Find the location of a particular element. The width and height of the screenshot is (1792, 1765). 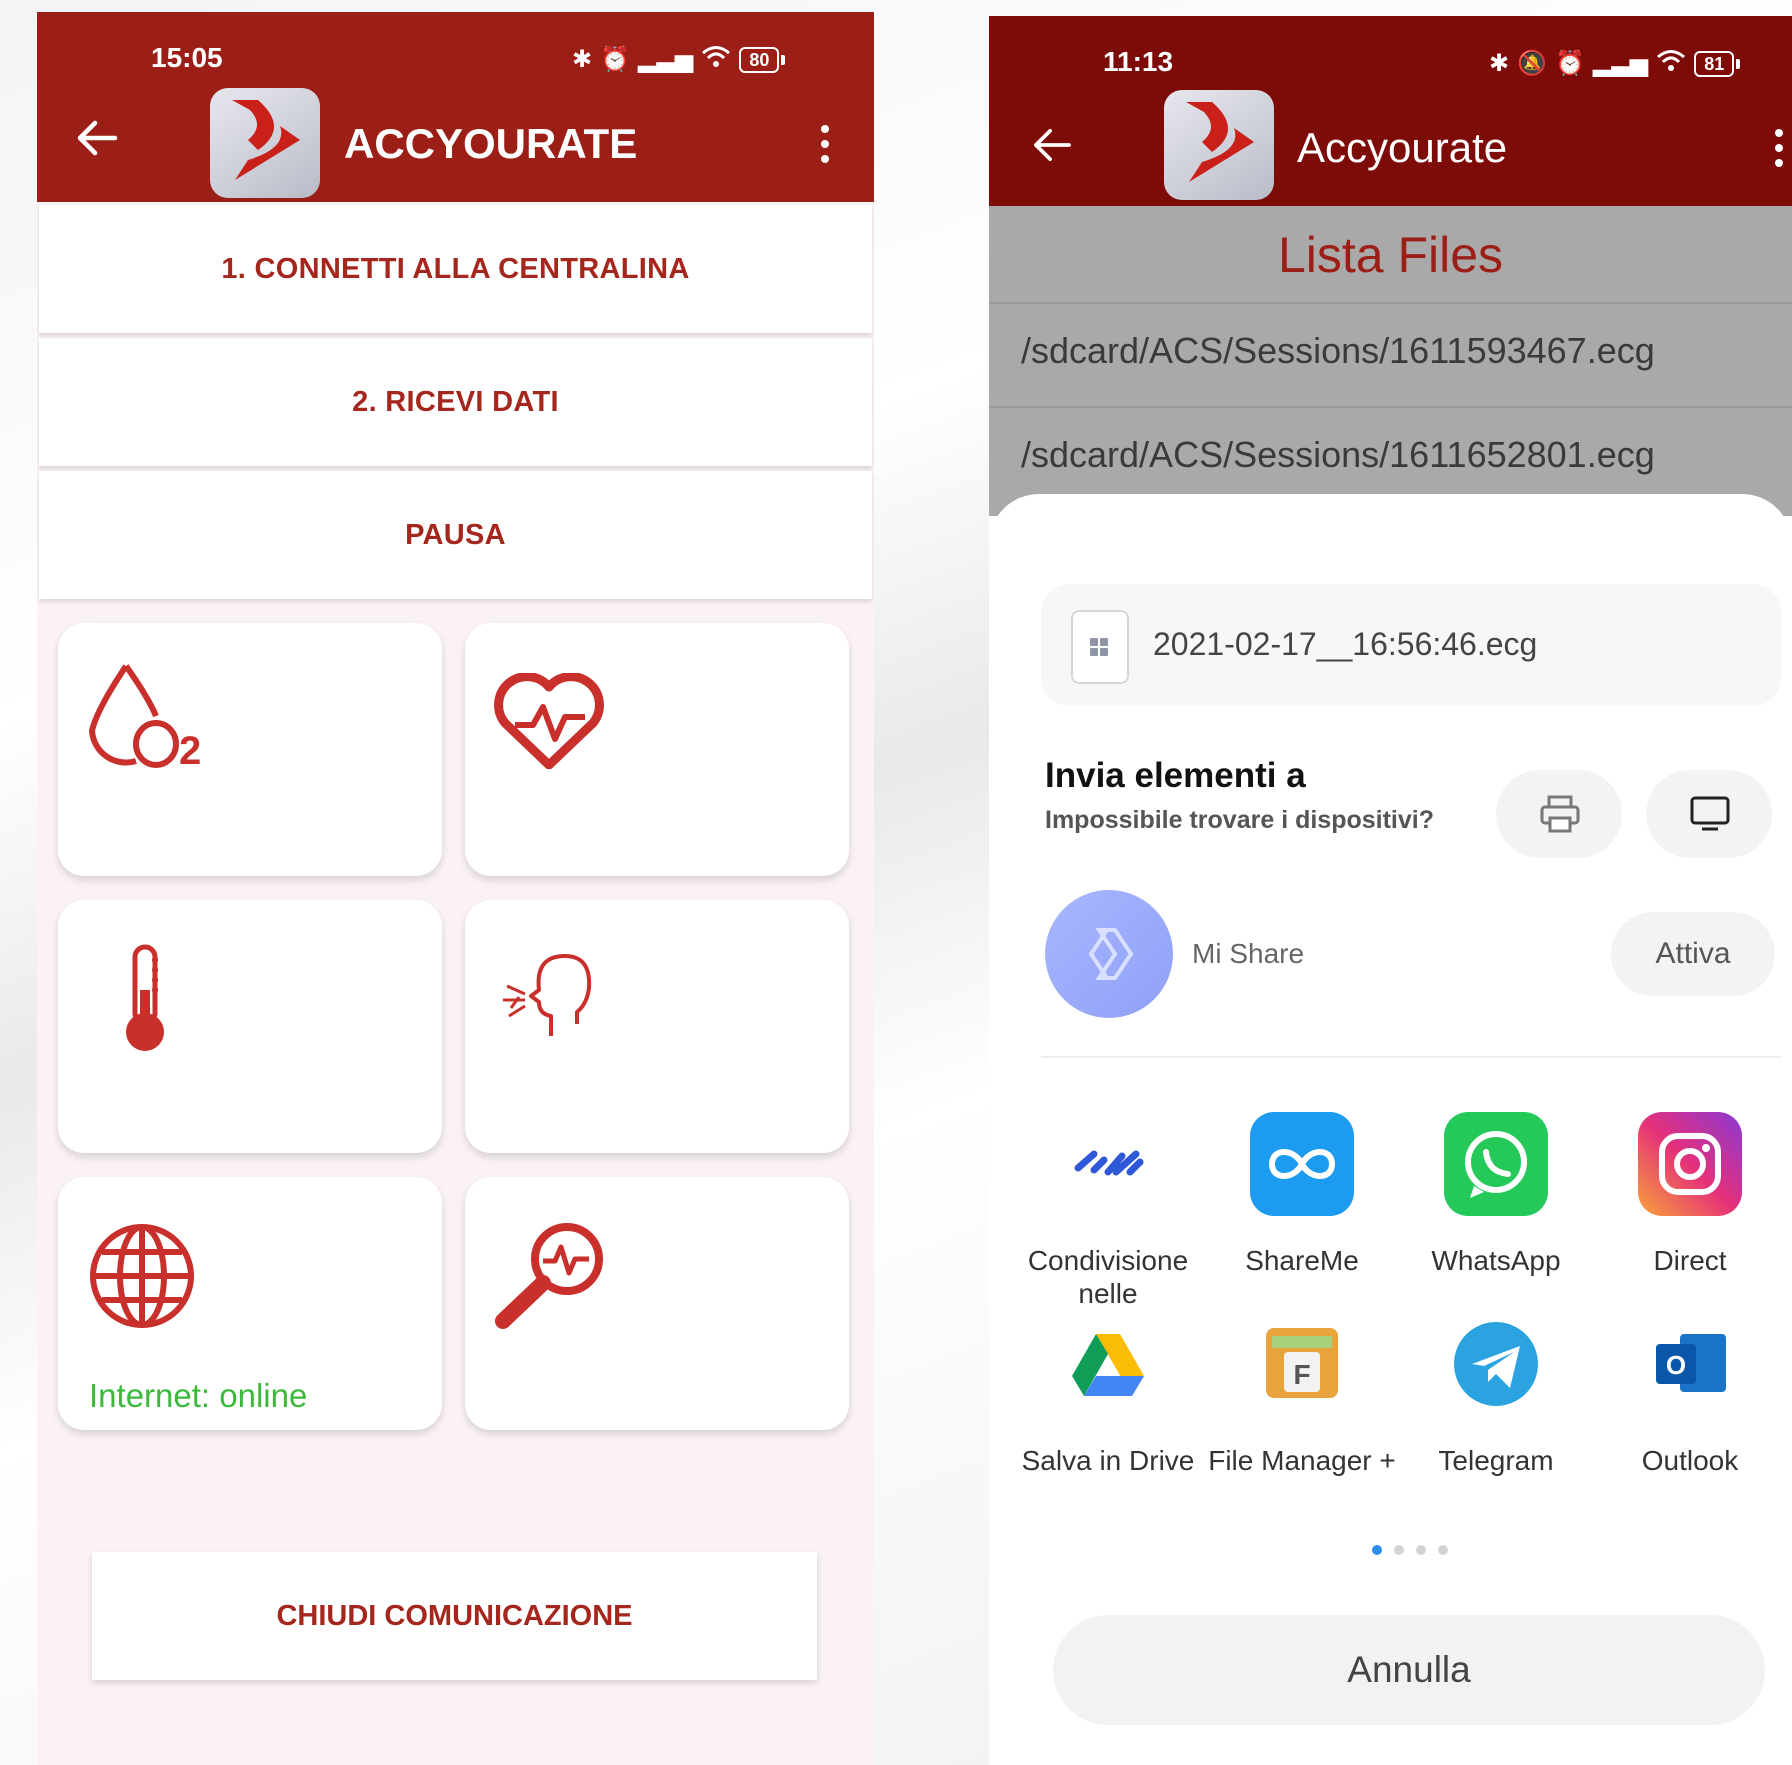

app-label: WhatsApp is located at coordinates (1496, 1260).